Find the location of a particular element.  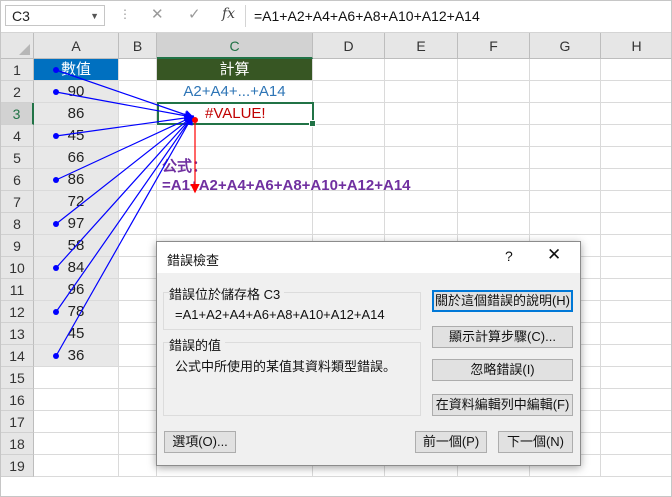

cell-a8: 97 is located at coordinates (76, 224).